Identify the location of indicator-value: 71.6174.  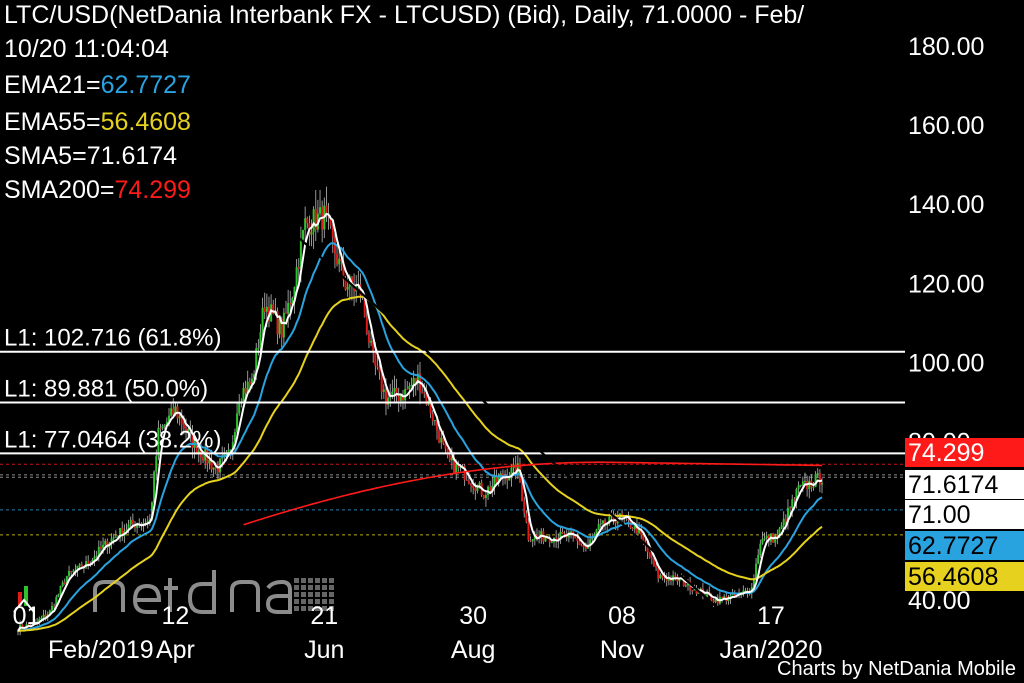
(132, 156).